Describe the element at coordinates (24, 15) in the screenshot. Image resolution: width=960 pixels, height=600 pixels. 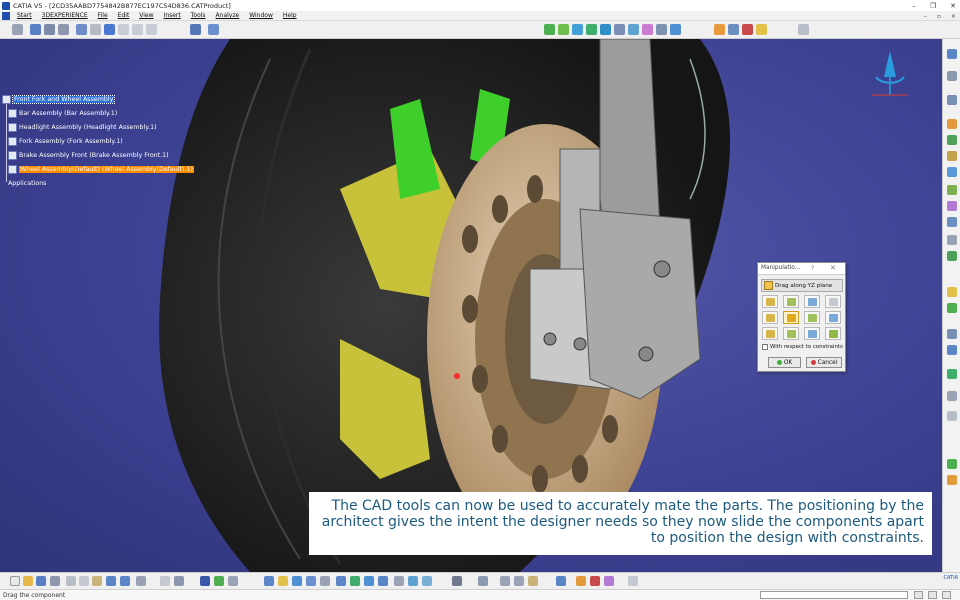
I see `menu-start: Start` at that location.